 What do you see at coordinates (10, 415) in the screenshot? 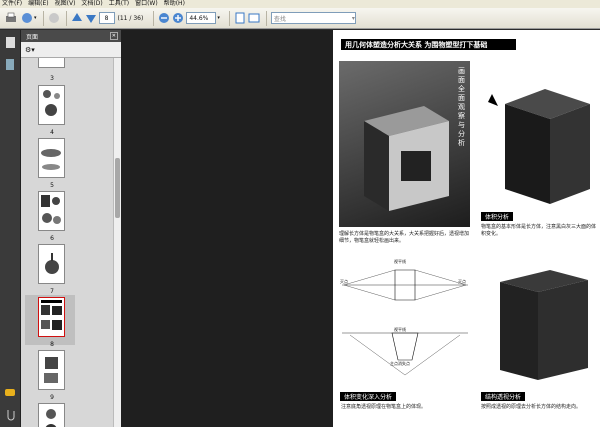
I see `attachment-icon` at bounding box center [10, 415].